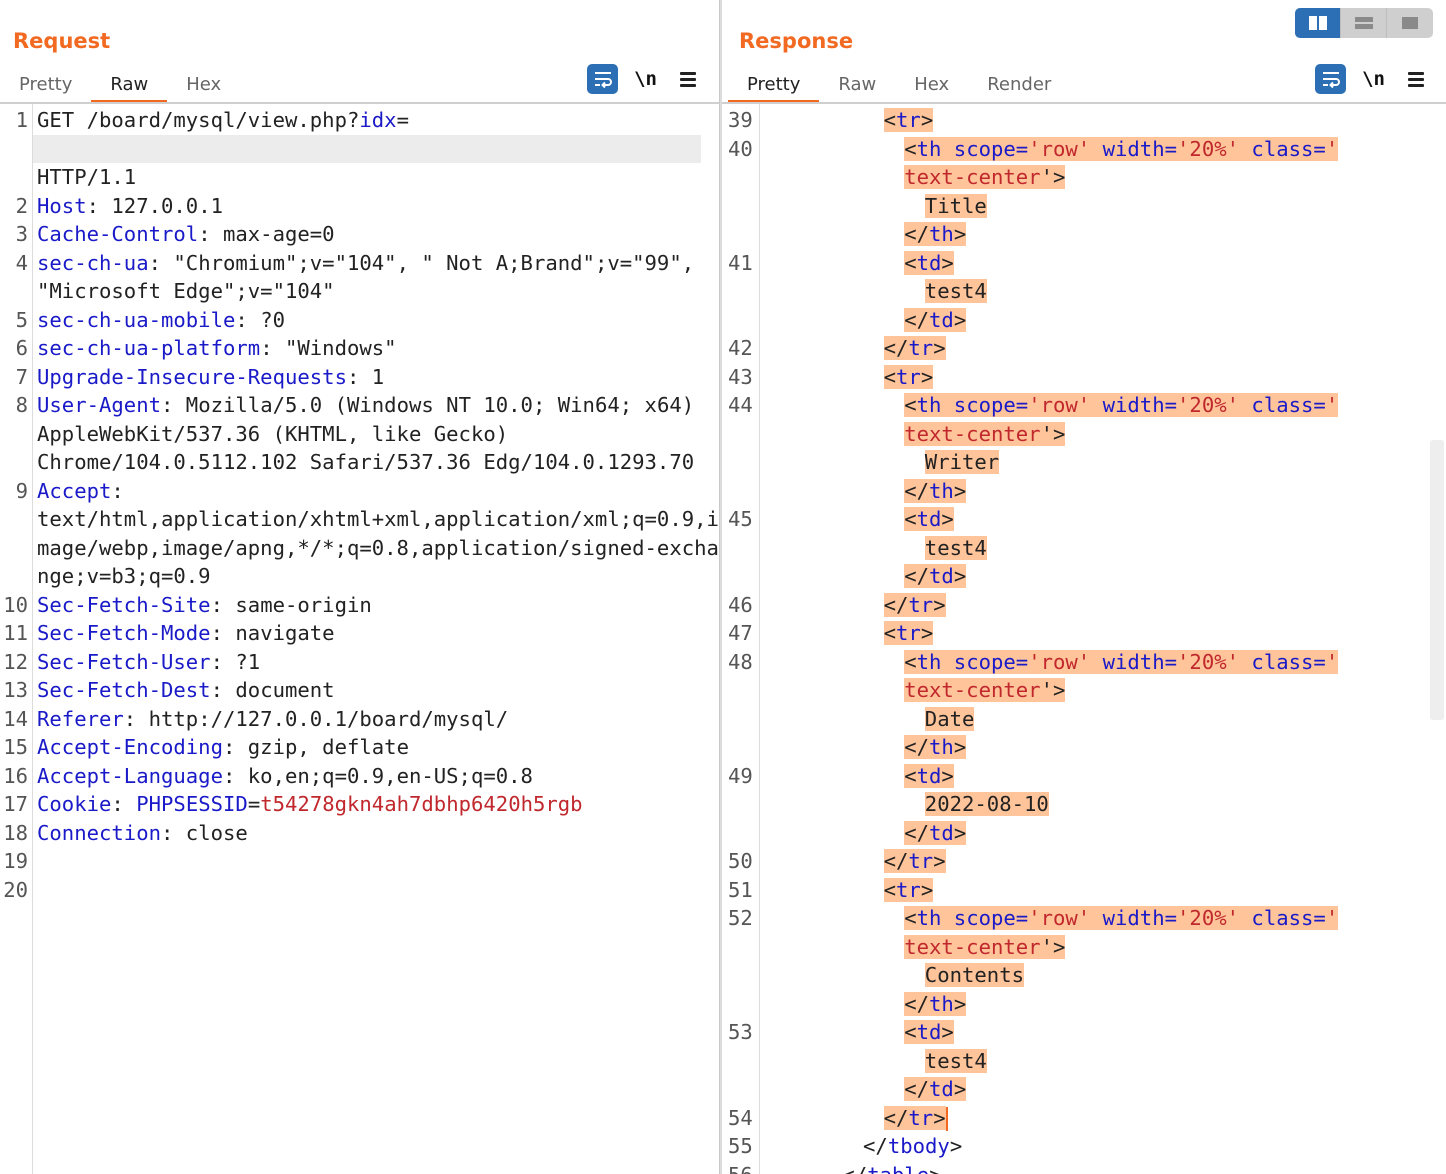 Image resolution: width=1446 pixels, height=1174 pixels. I want to click on code-line: nge;v=b3;q=0.9, so click(359, 576).